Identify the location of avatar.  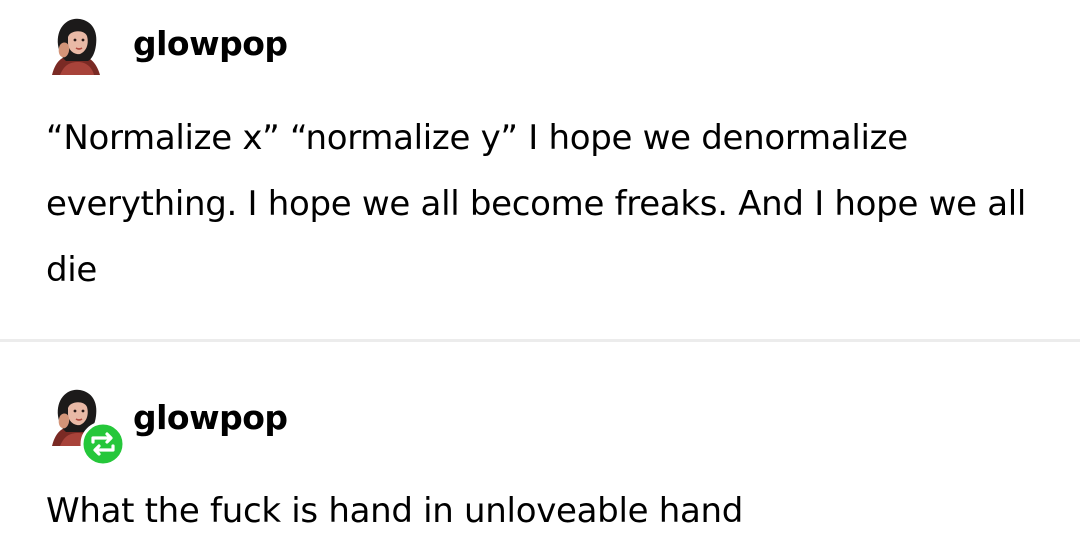
(76, 45).